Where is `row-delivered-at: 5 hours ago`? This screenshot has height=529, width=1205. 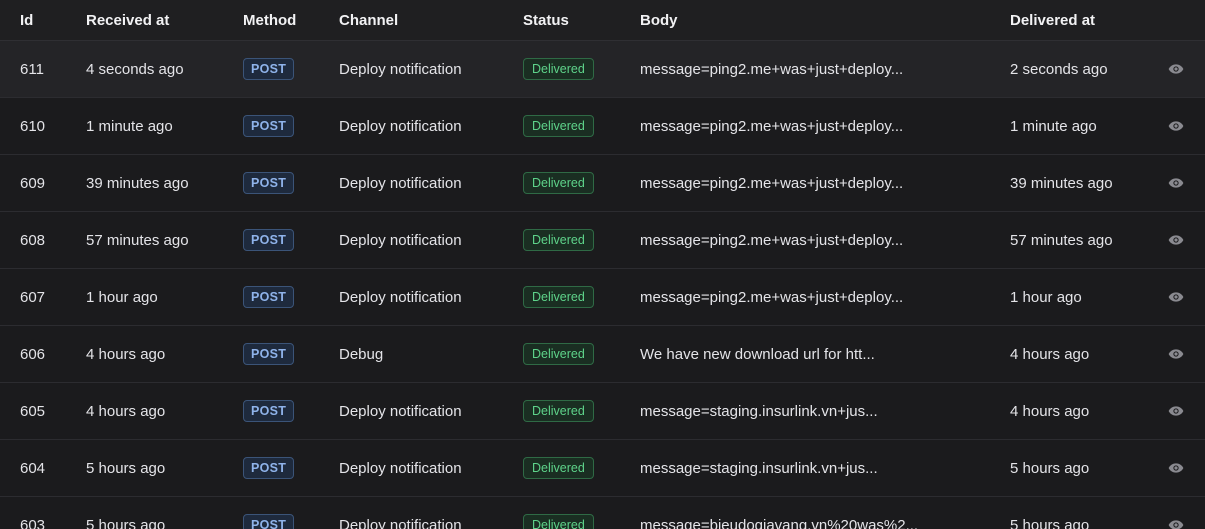 row-delivered-at: 5 hours ago is located at coordinates (1050, 468).